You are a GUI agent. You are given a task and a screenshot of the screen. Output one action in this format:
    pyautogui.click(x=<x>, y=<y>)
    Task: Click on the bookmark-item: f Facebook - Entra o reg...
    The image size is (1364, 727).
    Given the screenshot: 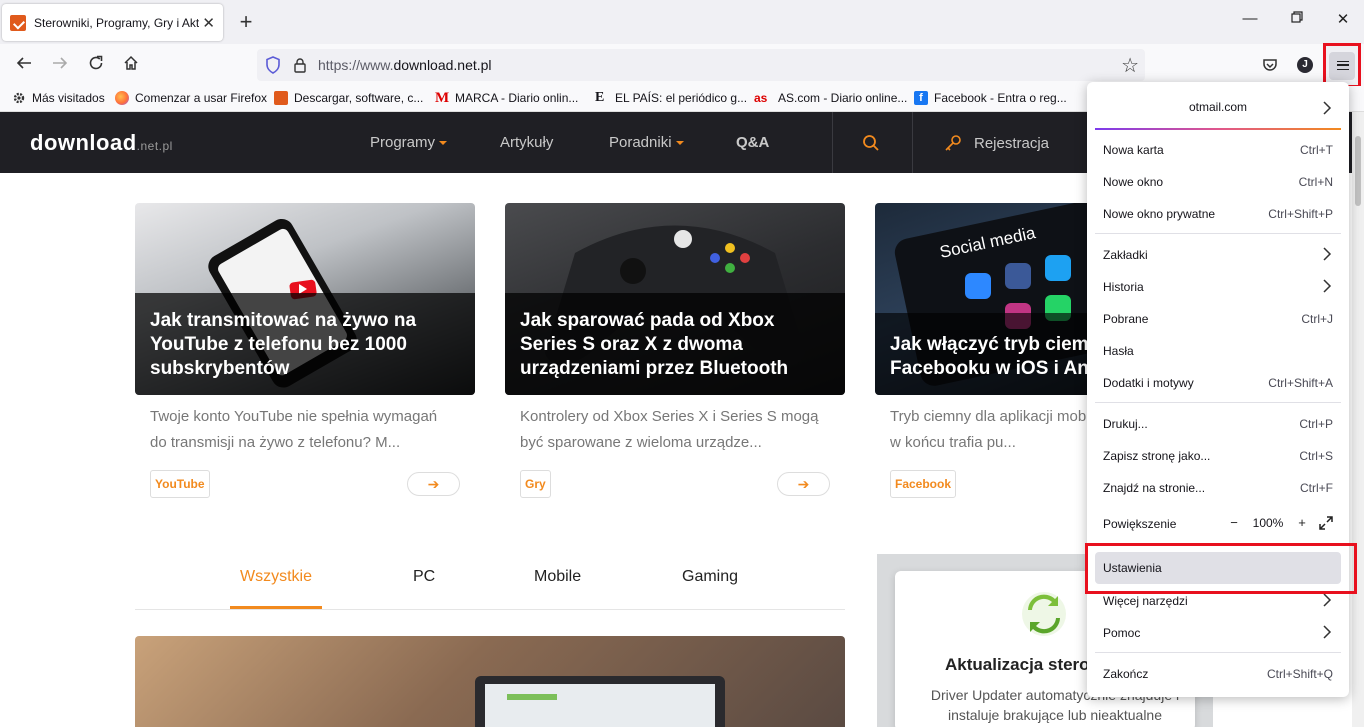 What is the action you would take?
    pyautogui.click(x=990, y=98)
    